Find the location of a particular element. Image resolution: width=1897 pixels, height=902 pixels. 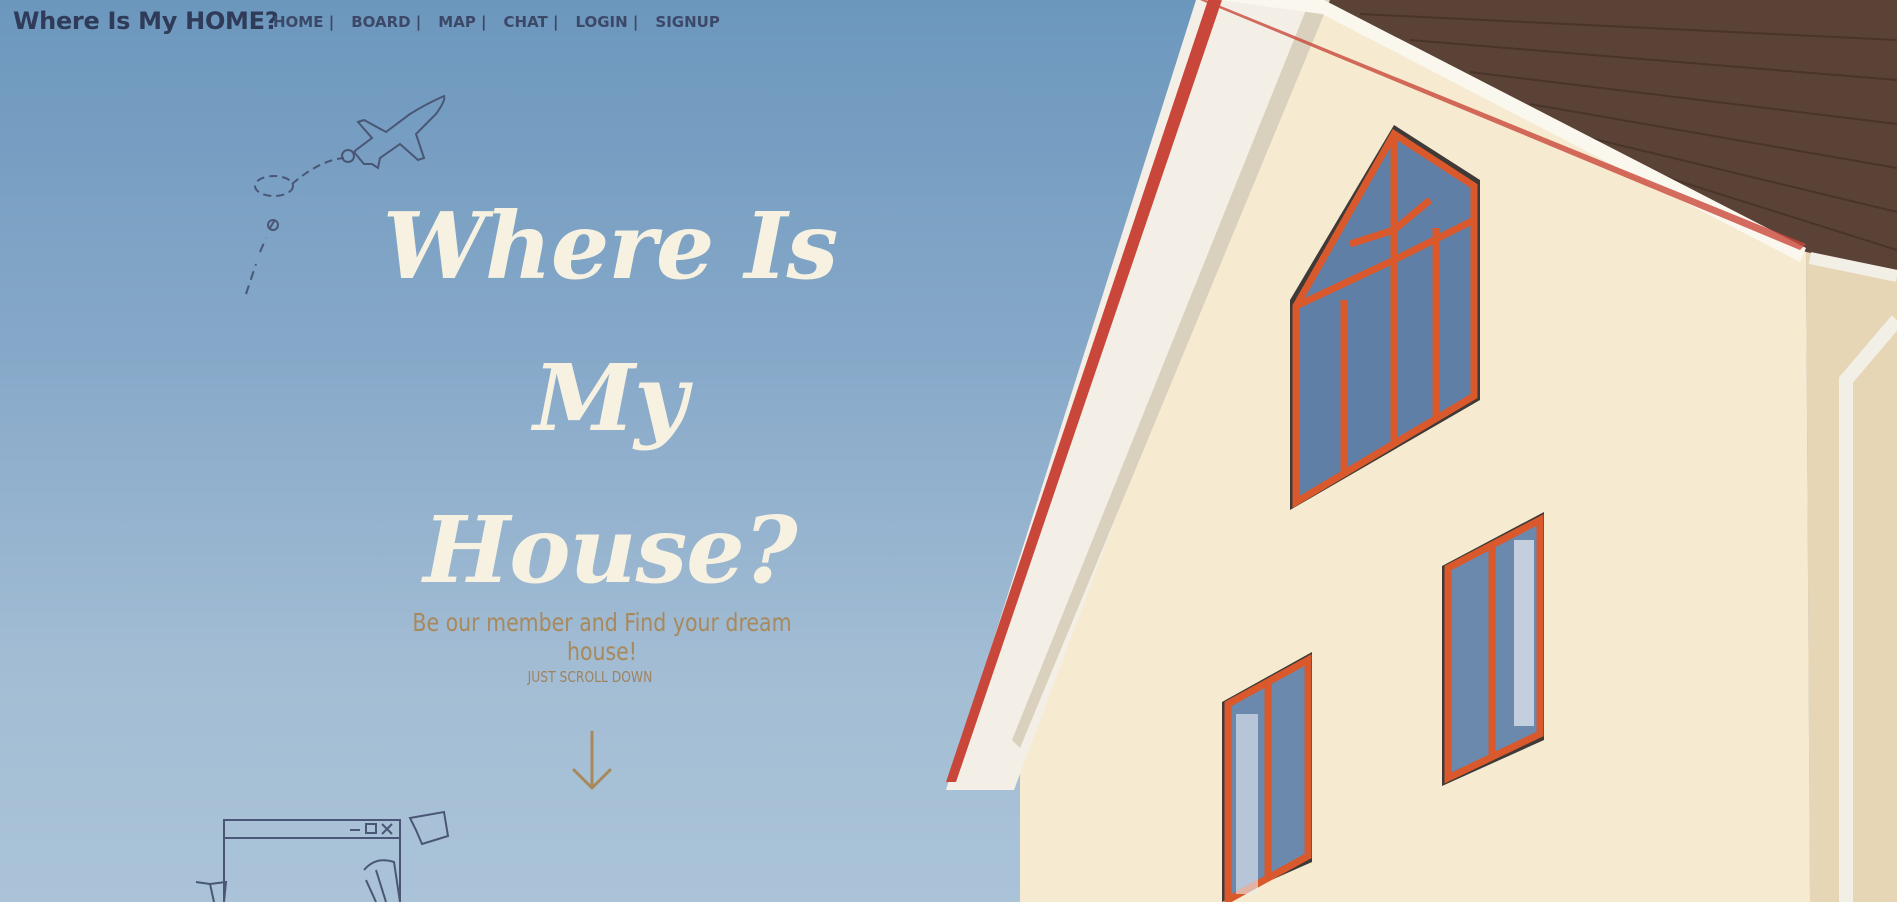

hero-title: Where Is My House? is located at coordinates (610, 398).